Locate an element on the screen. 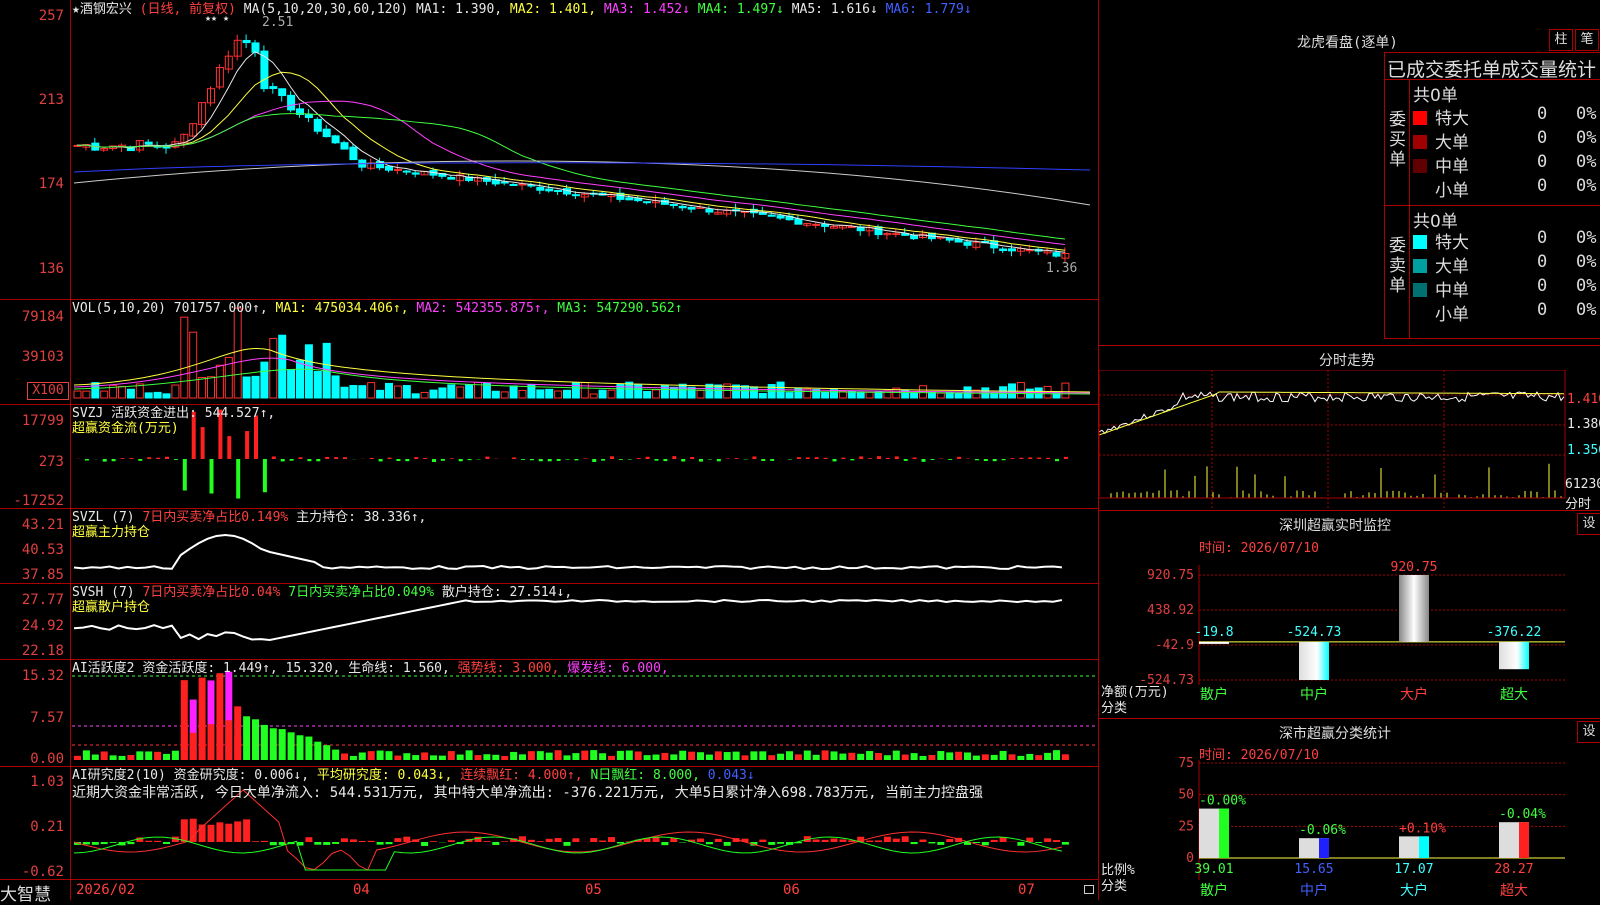 The height and width of the screenshot is (905, 1600). ai1-burst: 爆发线: 6.000, is located at coordinates (618, 668).